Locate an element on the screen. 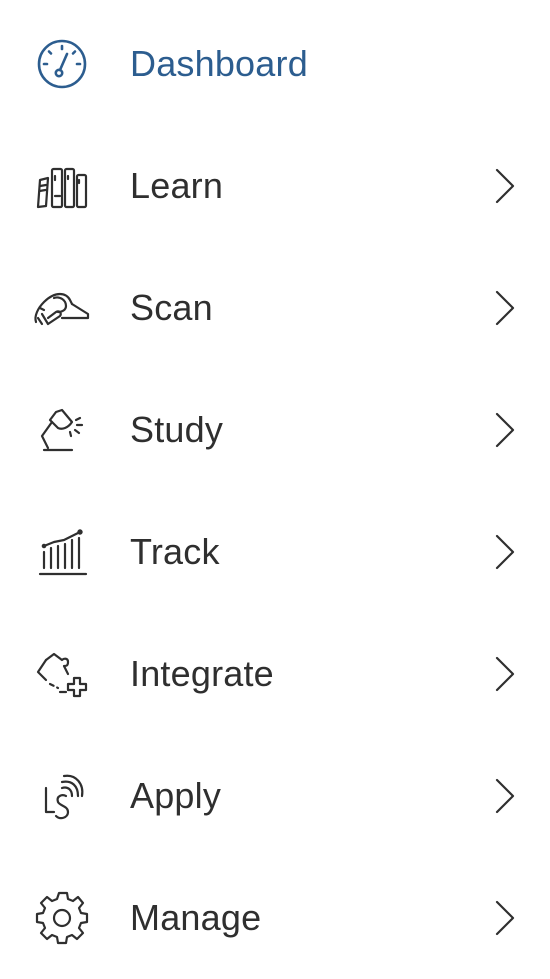 The height and width of the screenshot is (979, 550). nav-item-scan: Scan is located at coordinates (275, 308).